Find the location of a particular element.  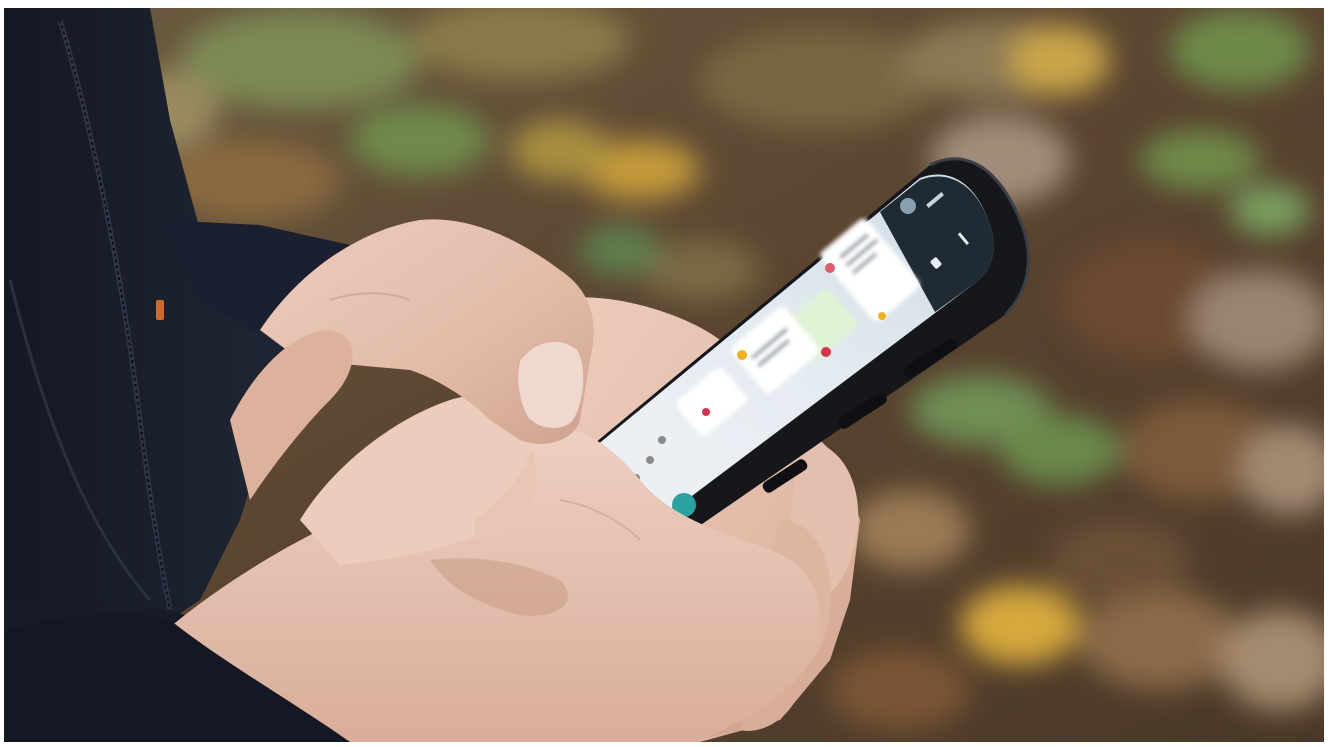

contact-avatar is located at coordinates (908, 206).